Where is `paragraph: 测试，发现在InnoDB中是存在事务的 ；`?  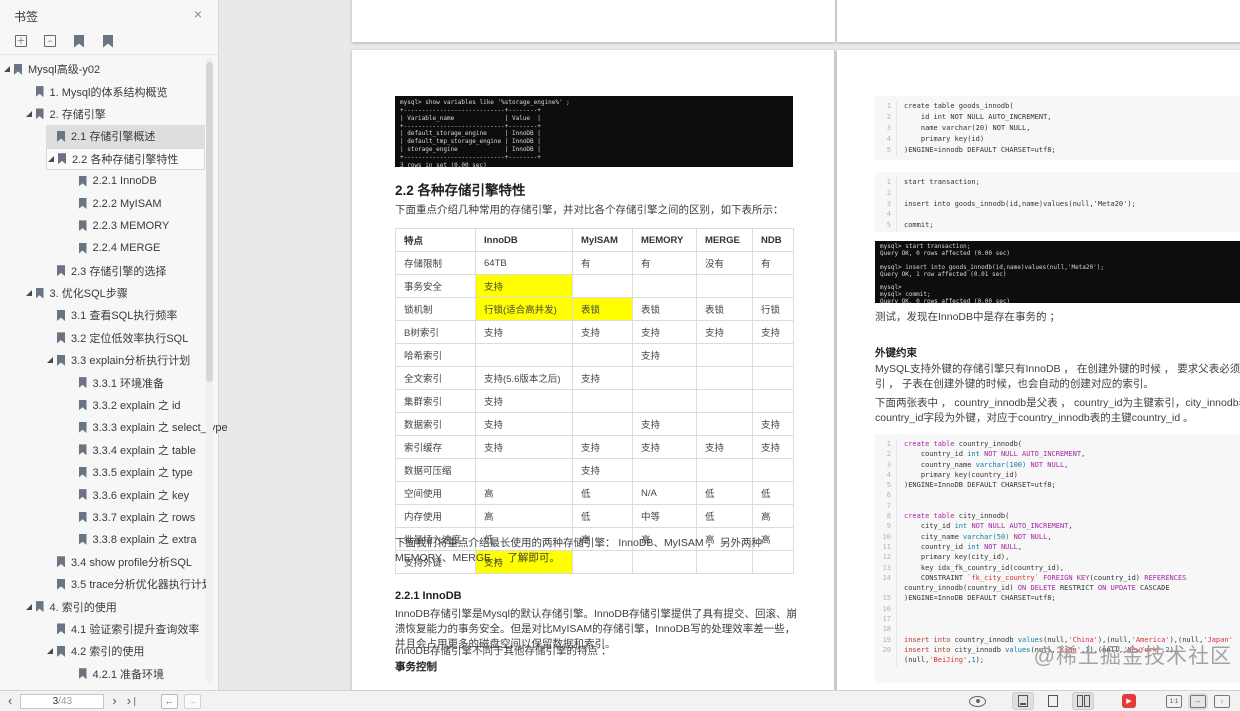
paragraph: 测试，发现在InnoDB中是存在事务的 ； is located at coordinates (967, 317).